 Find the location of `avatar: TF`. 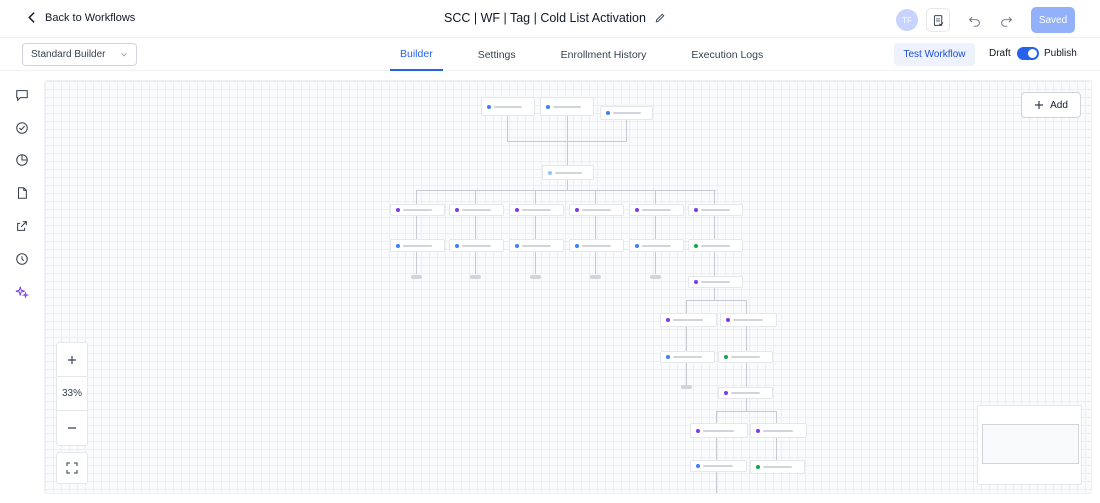

avatar: TF is located at coordinates (907, 20).